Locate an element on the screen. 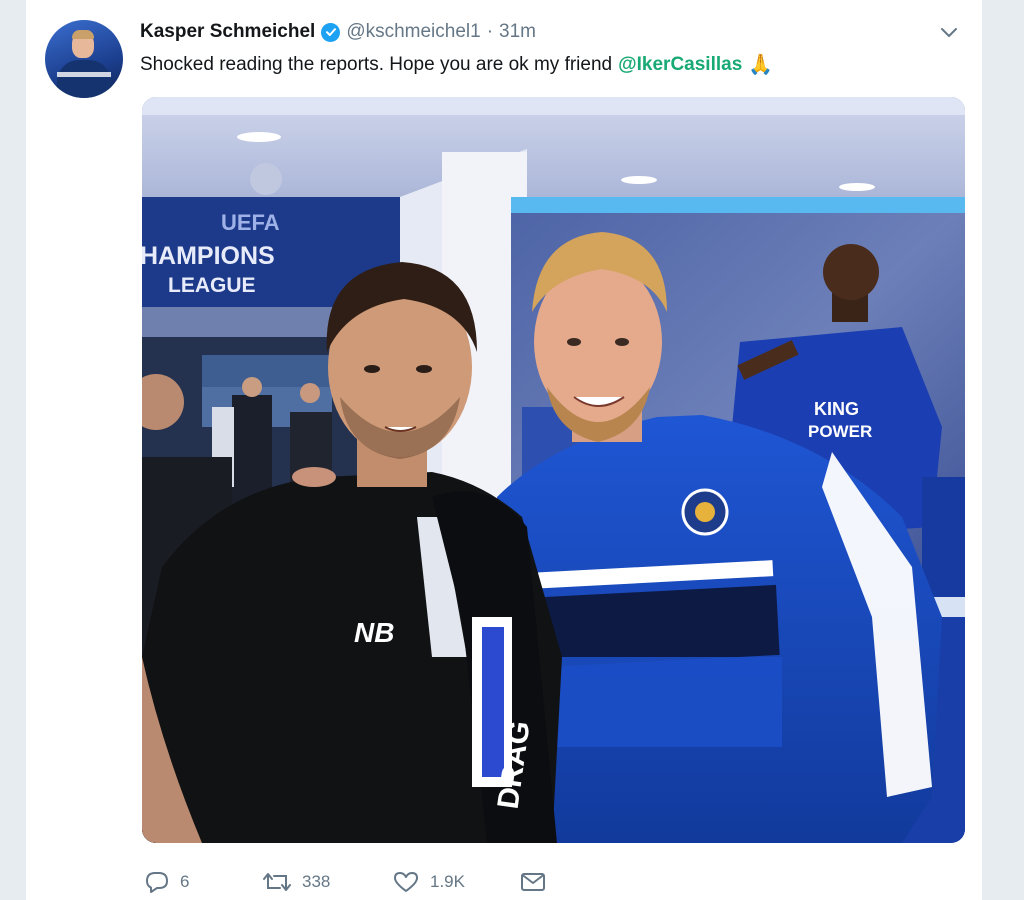 The width and height of the screenshot is (1024, 900). poster-sponsor-power: POWER is located at coordinates (840, 431).